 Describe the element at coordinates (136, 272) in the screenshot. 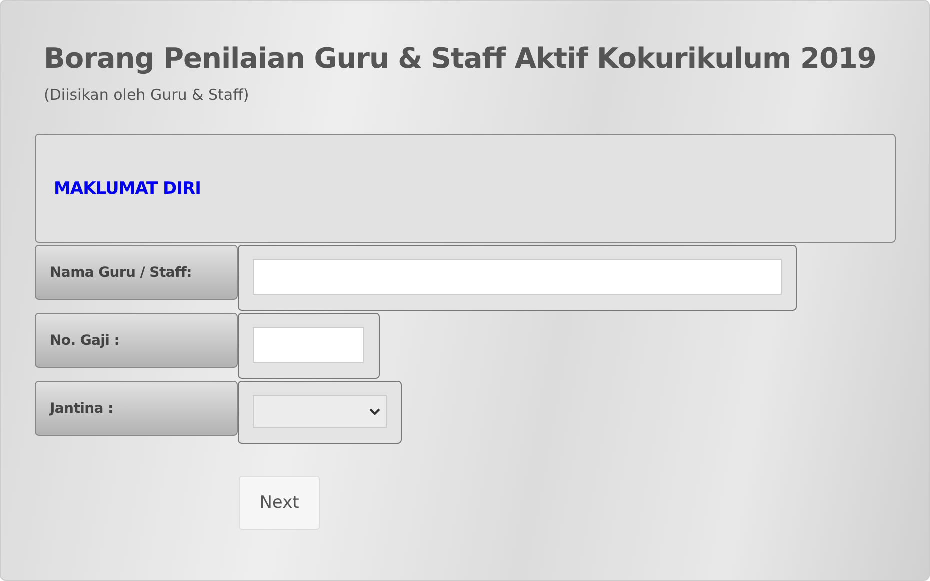

I see `field-label: Nama Guru / Staff:` at that location.